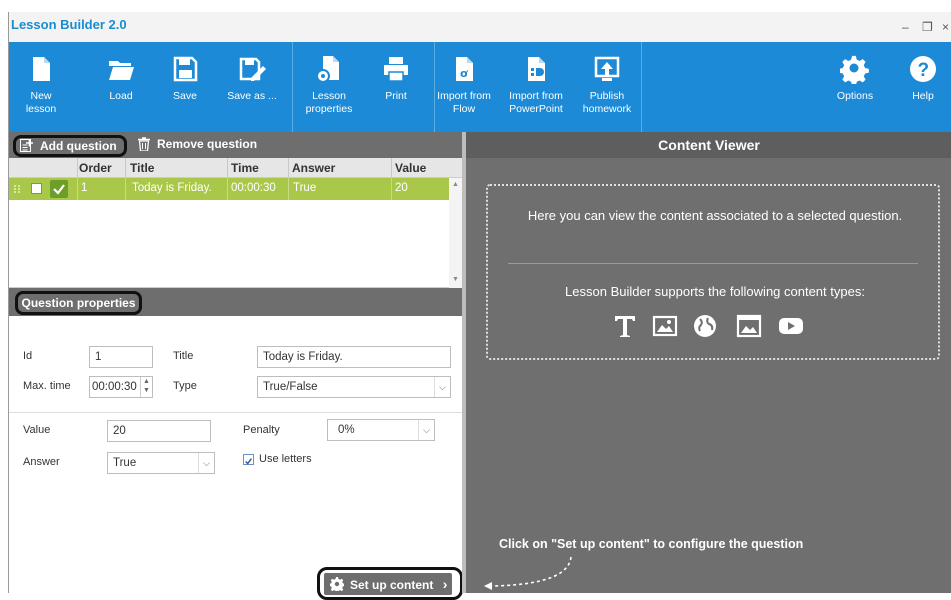 The height and width of the screenshot is (600, 951). What do you see at coordinates (607, 69) in the screenshot?
I see `publish-upload-icon` at bounding box center [607, 69].